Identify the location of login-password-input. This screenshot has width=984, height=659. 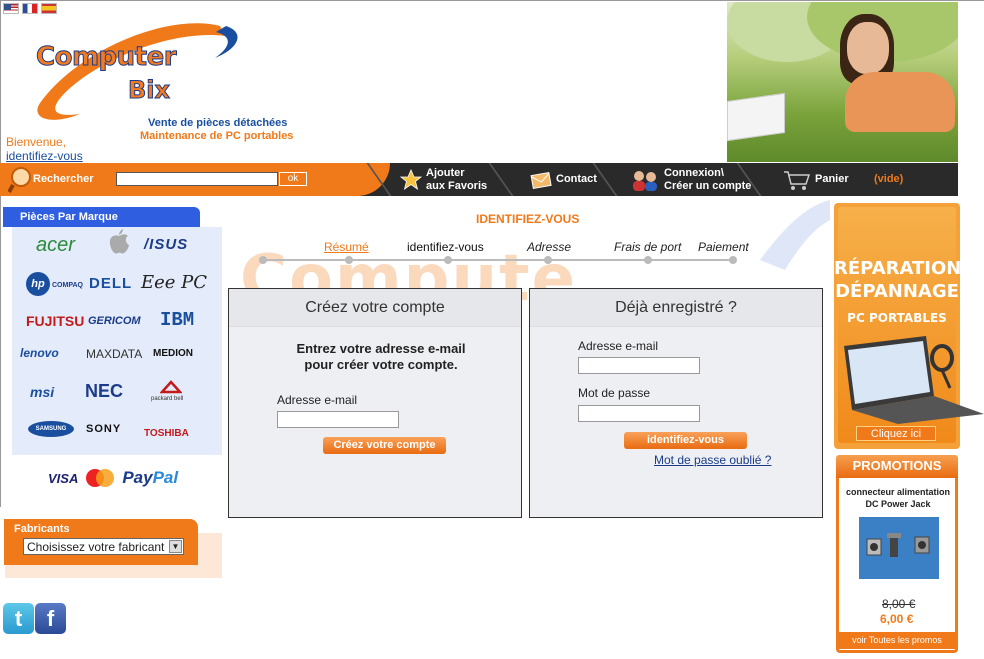
(639, 413).